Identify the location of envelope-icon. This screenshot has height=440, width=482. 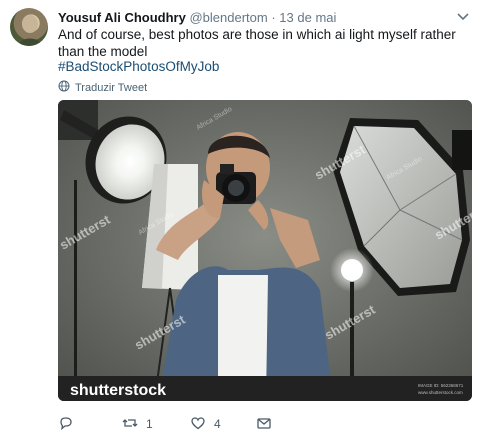
(264, 424).